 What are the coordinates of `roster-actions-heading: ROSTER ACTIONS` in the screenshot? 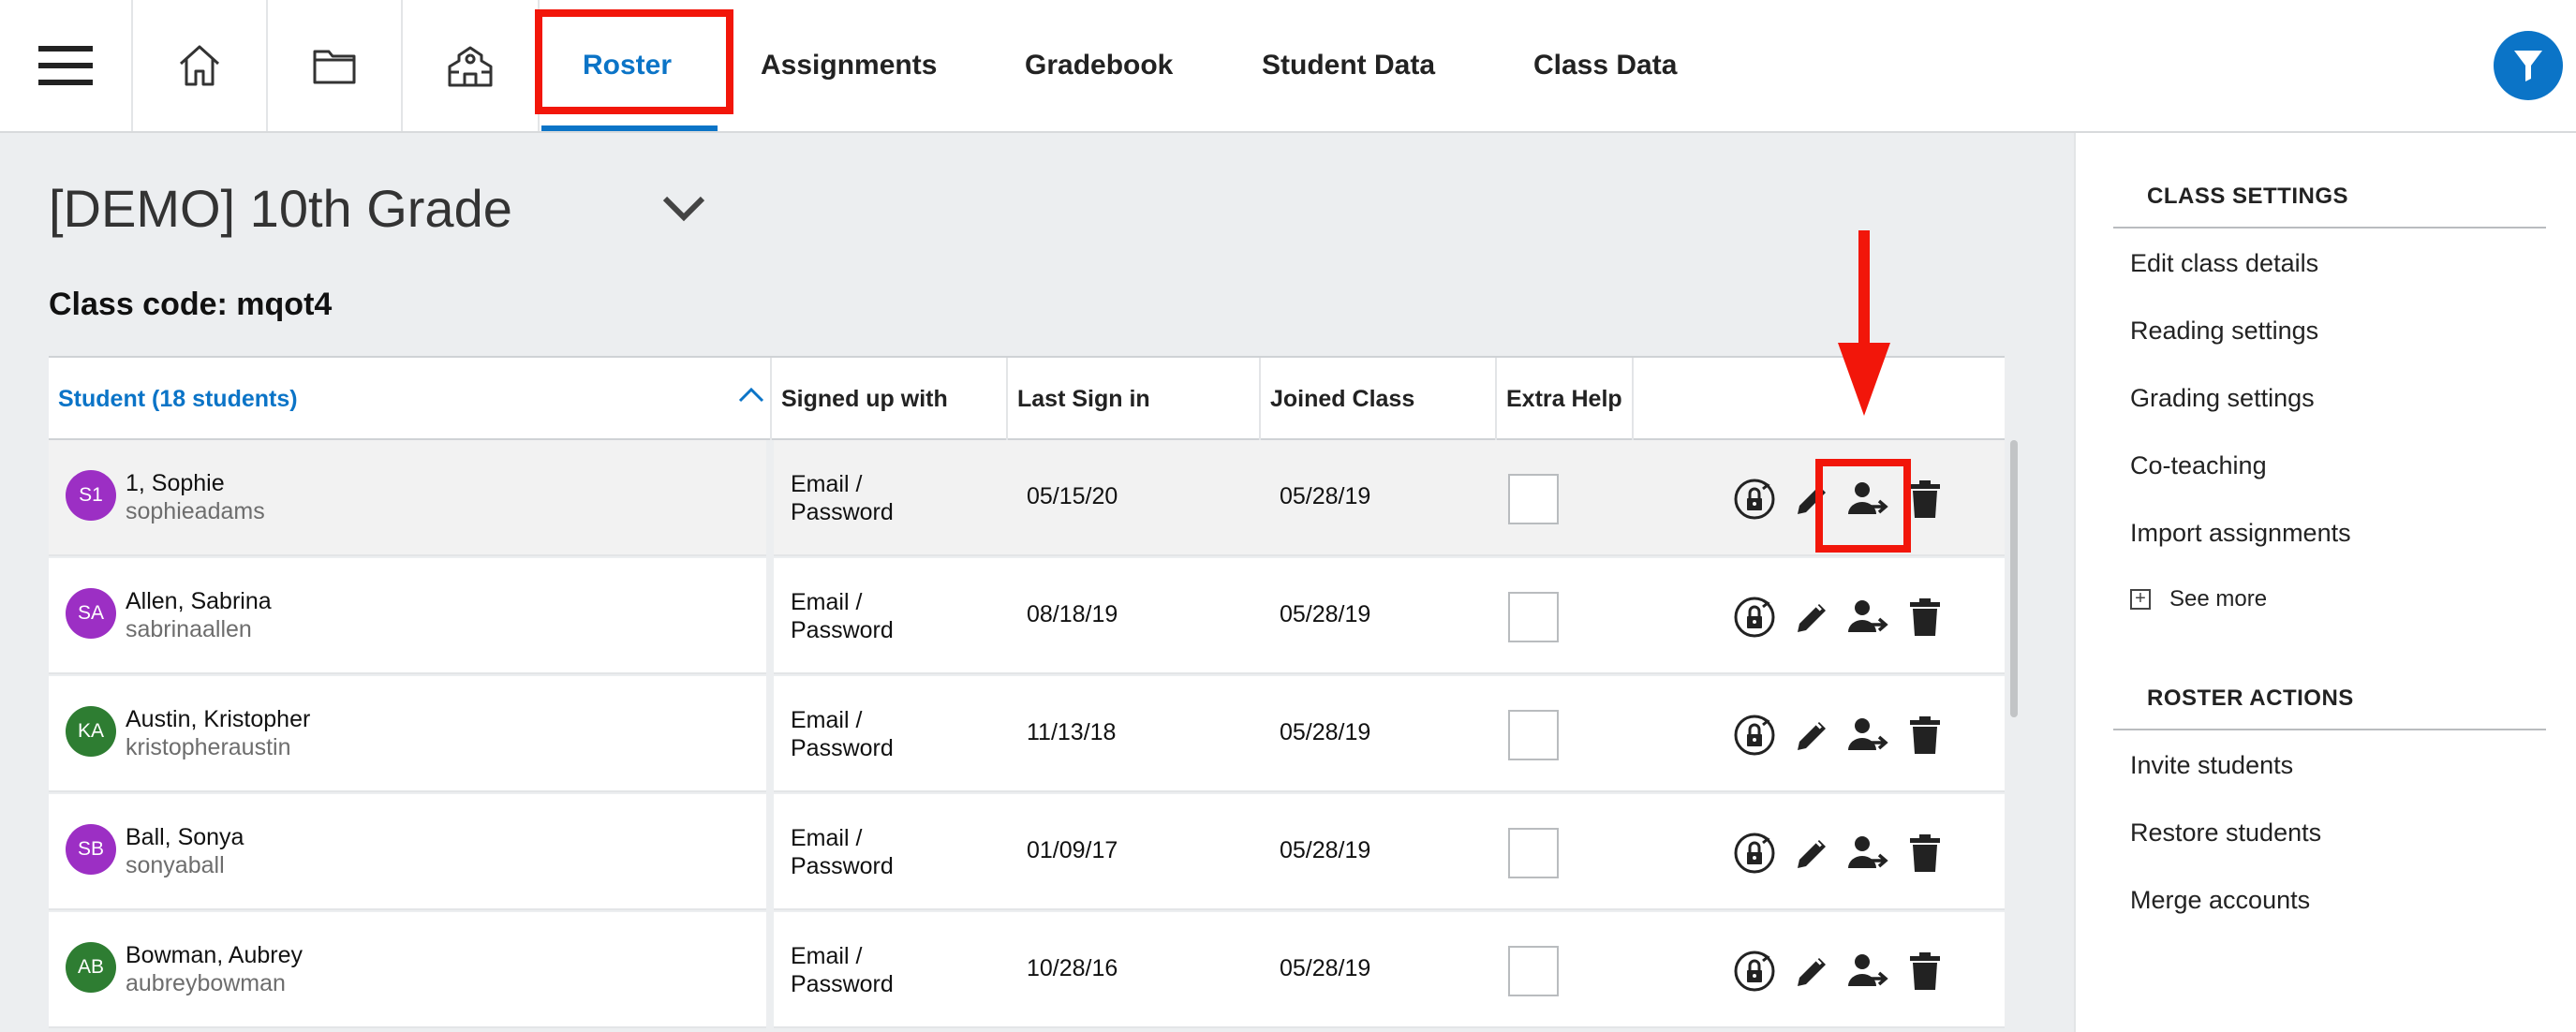 It's located at (2251, 698).